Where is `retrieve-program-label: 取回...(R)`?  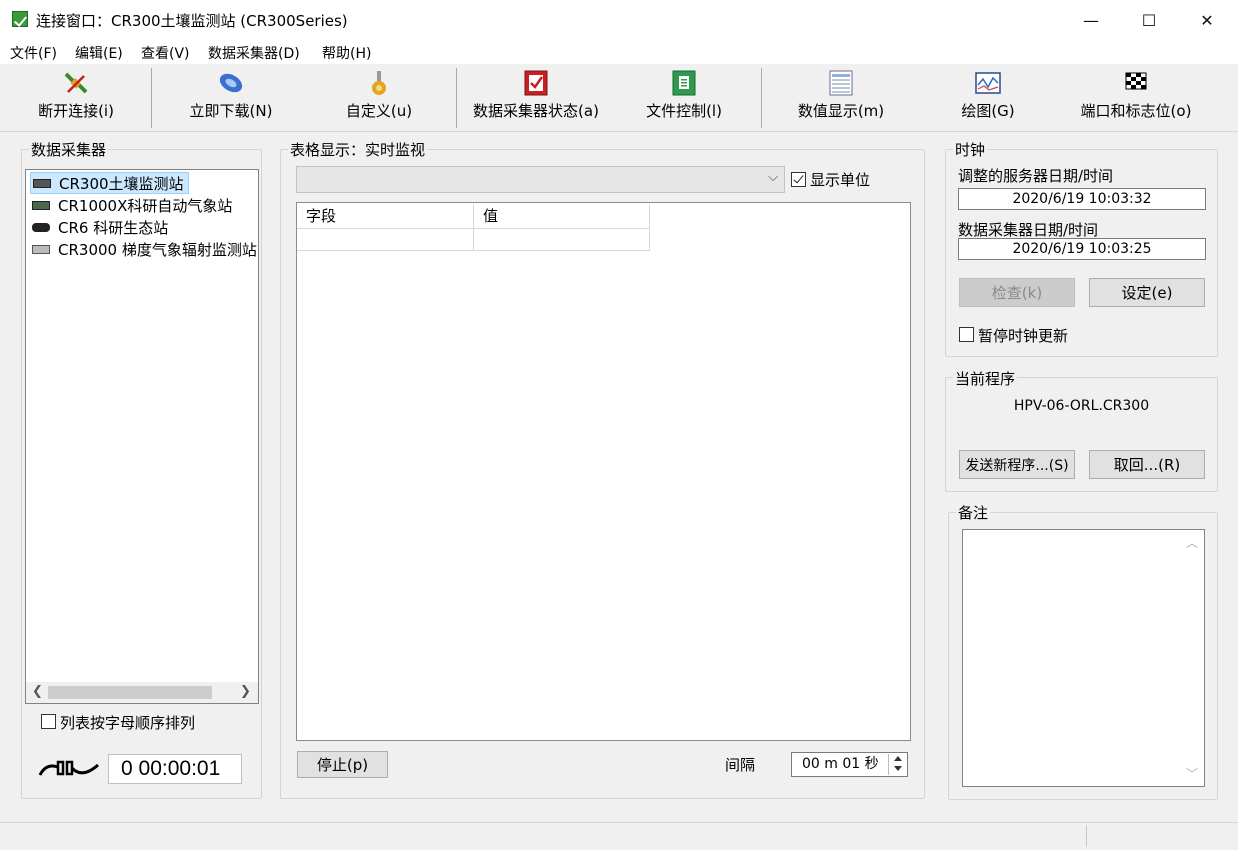
retrieve-program-label: 取回...(R) is located at coordinates (1147, 465).